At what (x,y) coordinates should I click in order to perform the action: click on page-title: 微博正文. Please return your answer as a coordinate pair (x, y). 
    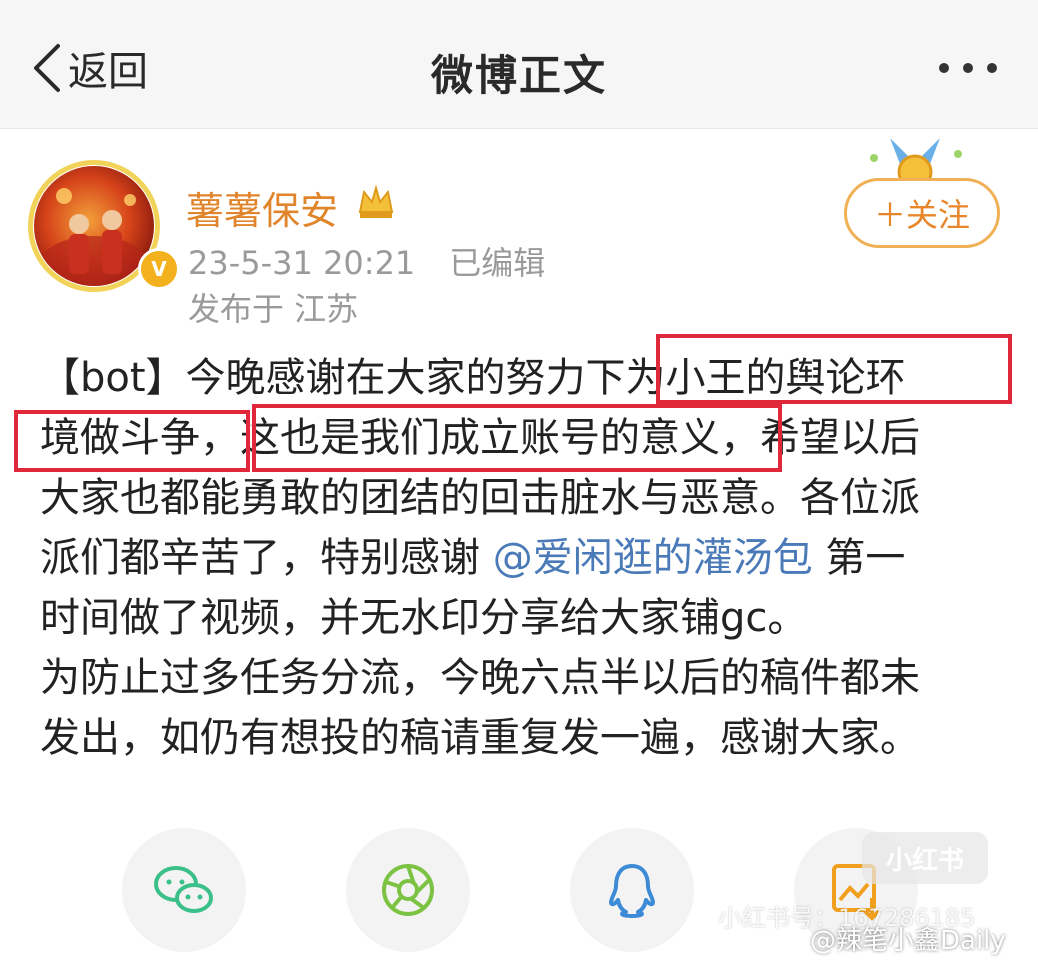
    Looking at the image, I should click on (518, 75).